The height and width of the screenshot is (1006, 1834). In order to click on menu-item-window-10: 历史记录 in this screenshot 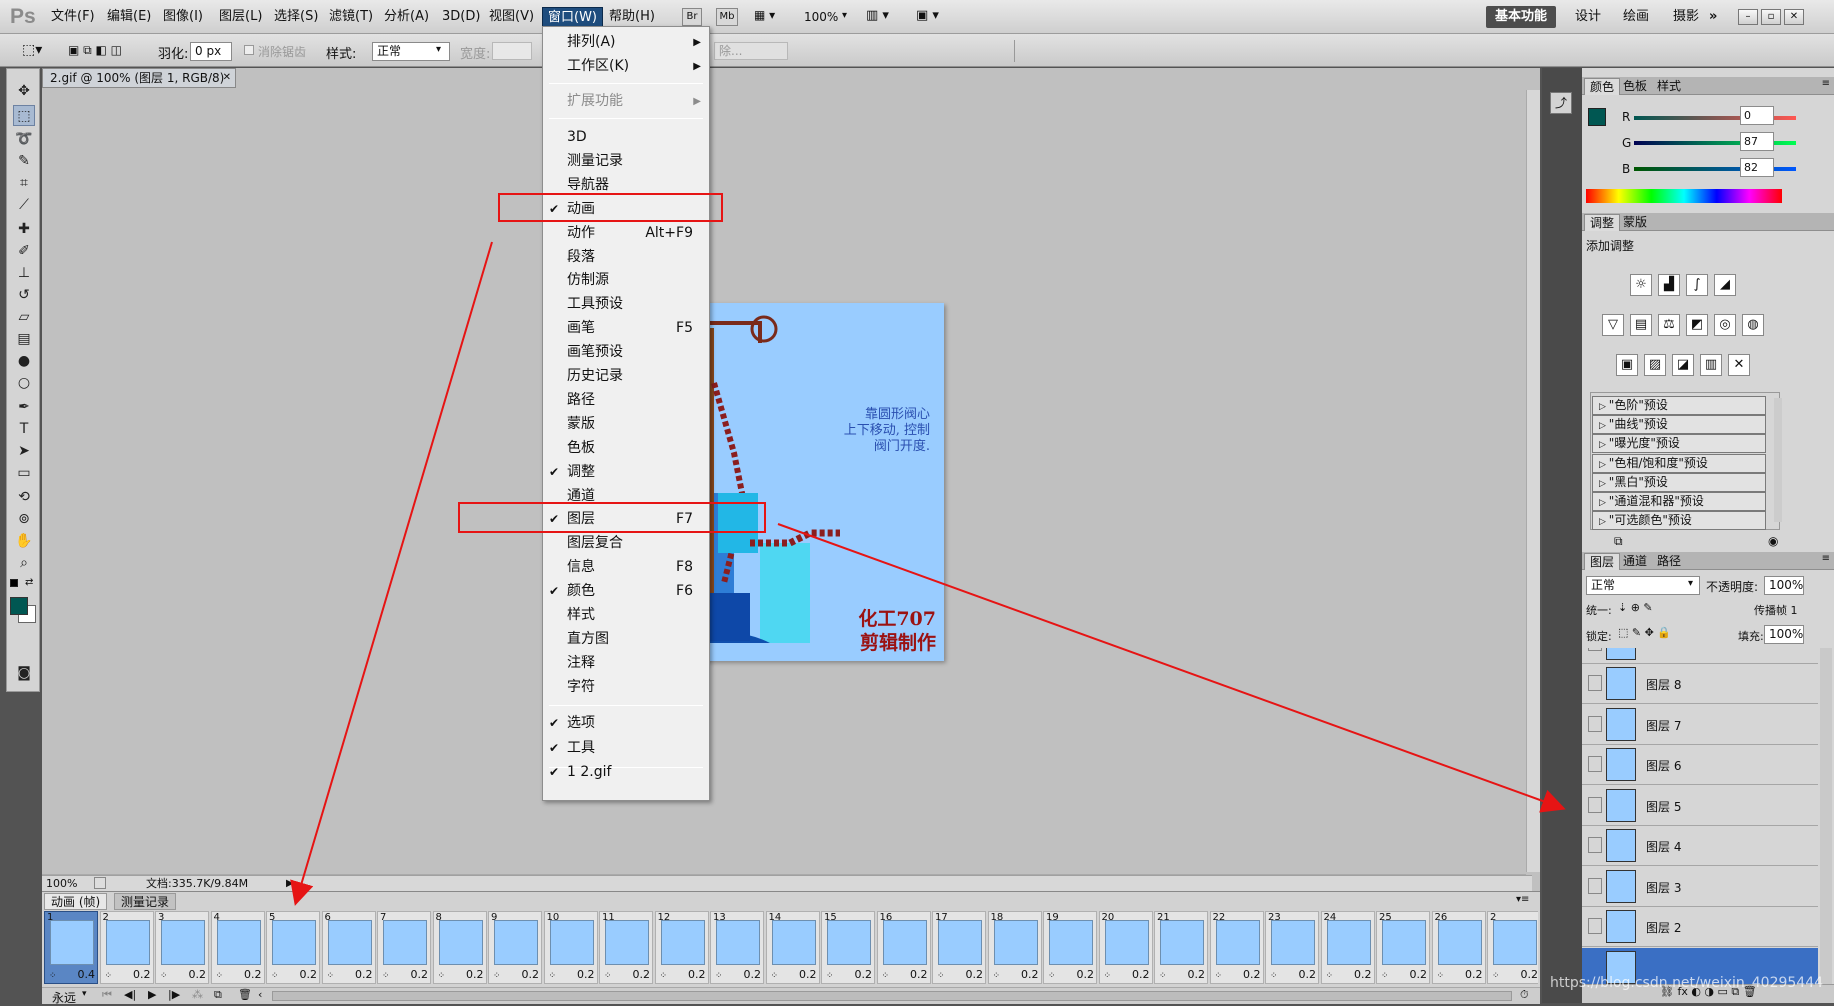, I will do `click(626, 376)`.